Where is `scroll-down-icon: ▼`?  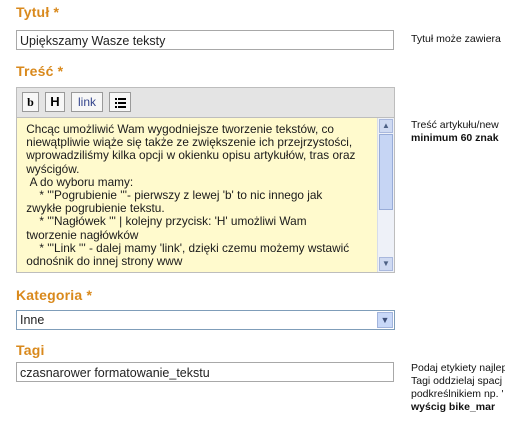 scroll-down-icon: ▼ is located at coordinates (386, 264).